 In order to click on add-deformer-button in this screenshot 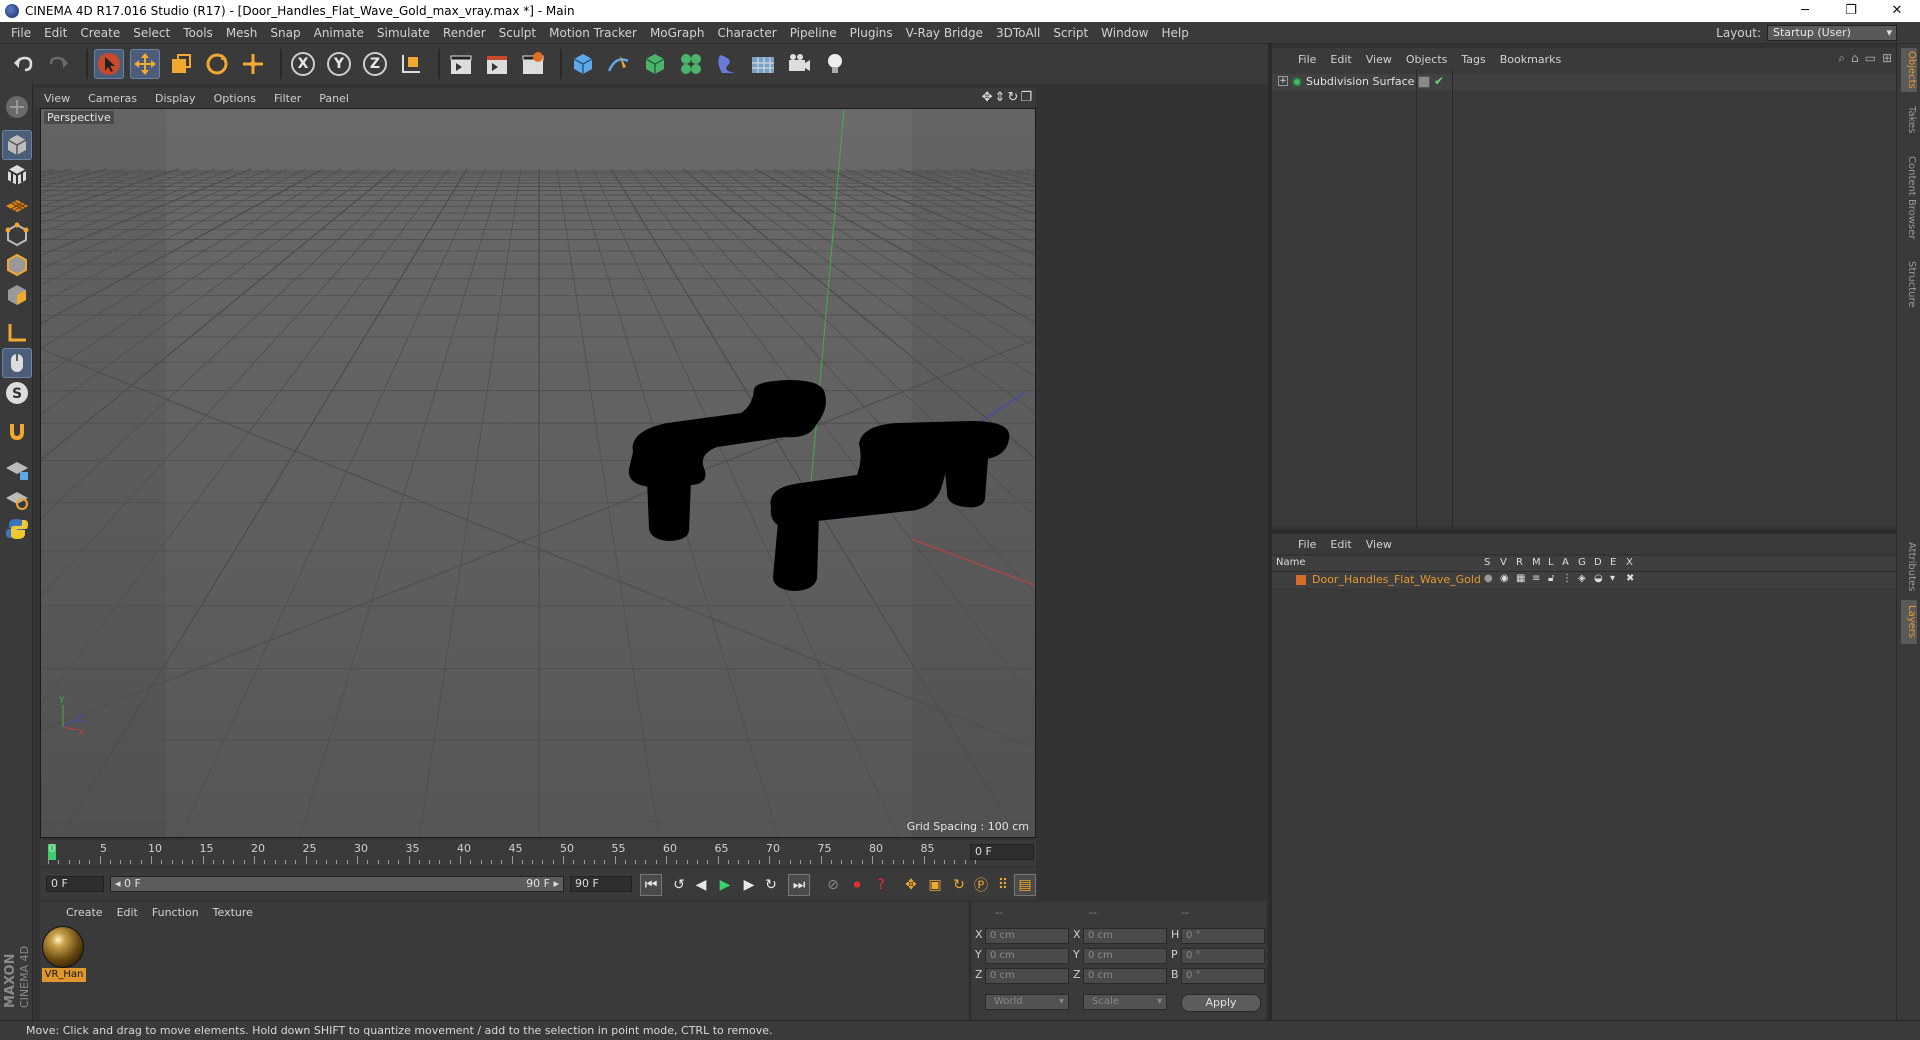, I will do `click(727, 64)`.